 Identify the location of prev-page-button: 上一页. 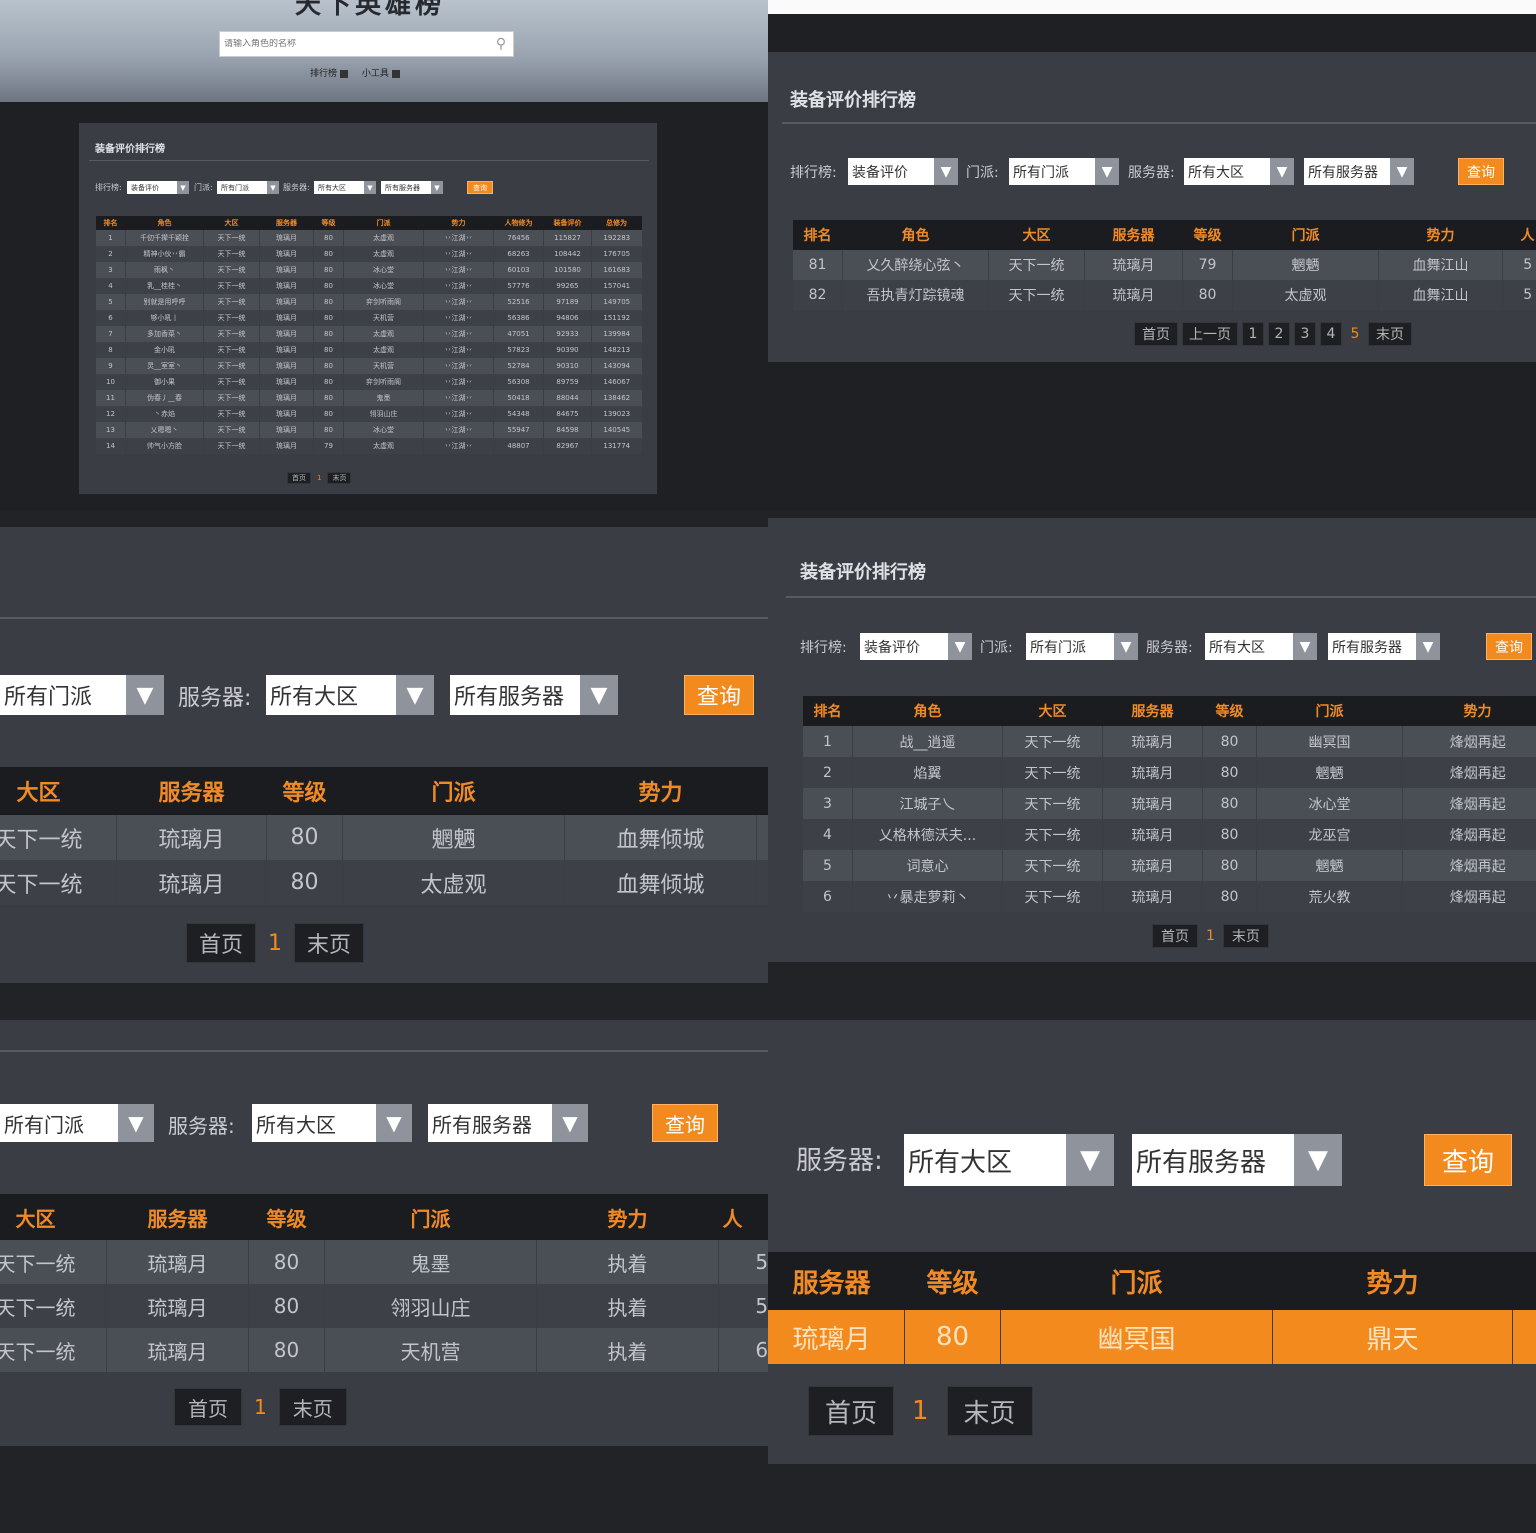
(1210, 334).